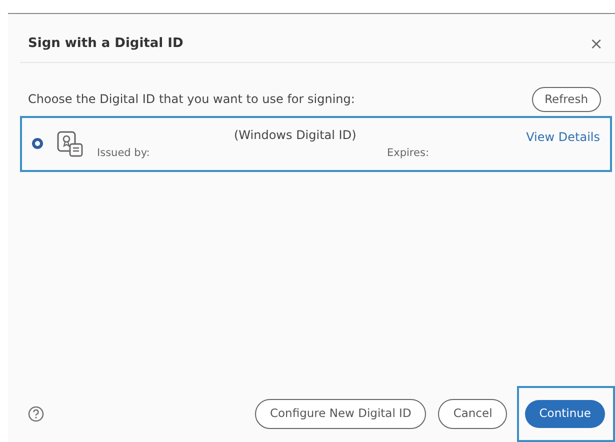  I want to click on prompt-text: Choose the Digital ID that you want to use for signing:, so click(191, 99).